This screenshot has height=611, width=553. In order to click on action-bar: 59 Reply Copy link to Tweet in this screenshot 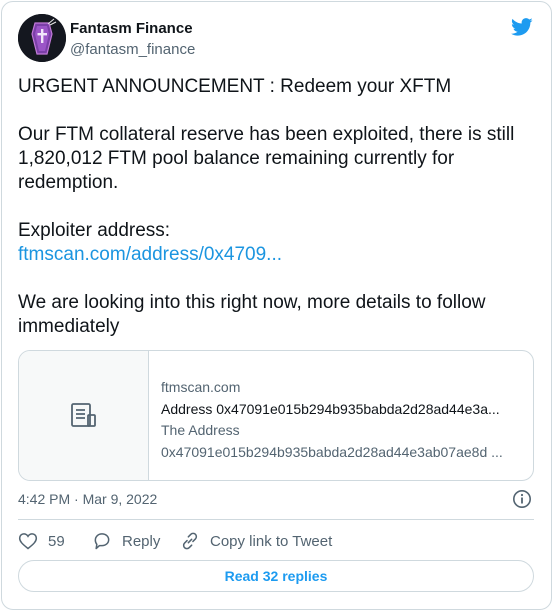, I will do `click(175, 541)`.